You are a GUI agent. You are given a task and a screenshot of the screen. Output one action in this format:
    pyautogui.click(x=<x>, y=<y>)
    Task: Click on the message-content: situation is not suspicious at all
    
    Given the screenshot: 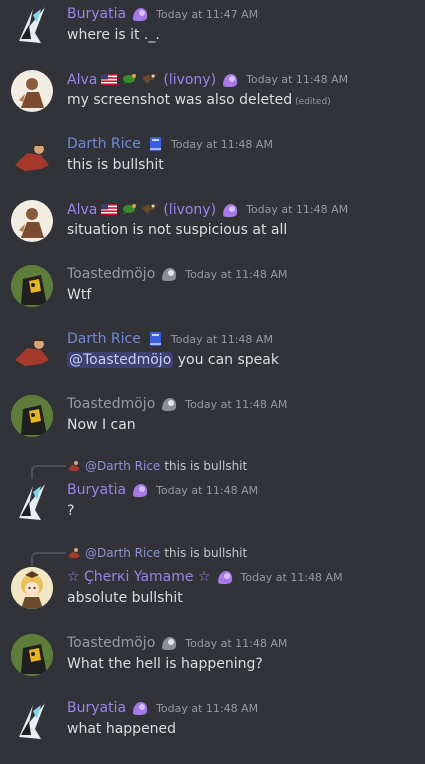 What is the action you would take?
    pyautogui.click(x=177, y=230)
    